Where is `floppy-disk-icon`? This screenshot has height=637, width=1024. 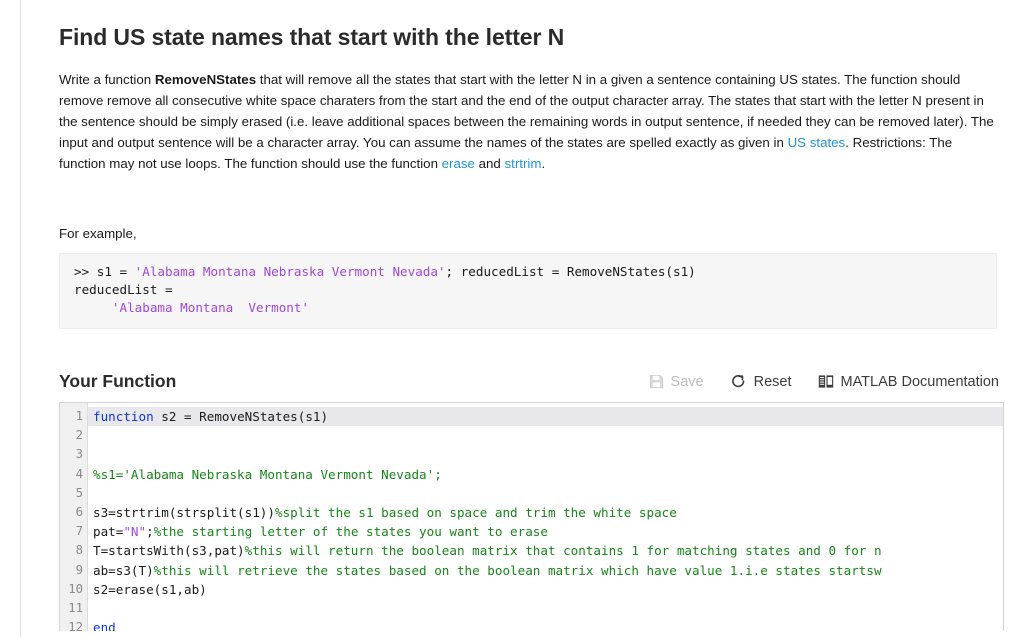 floppy-disk-icon is located at coordinates (656, 381).